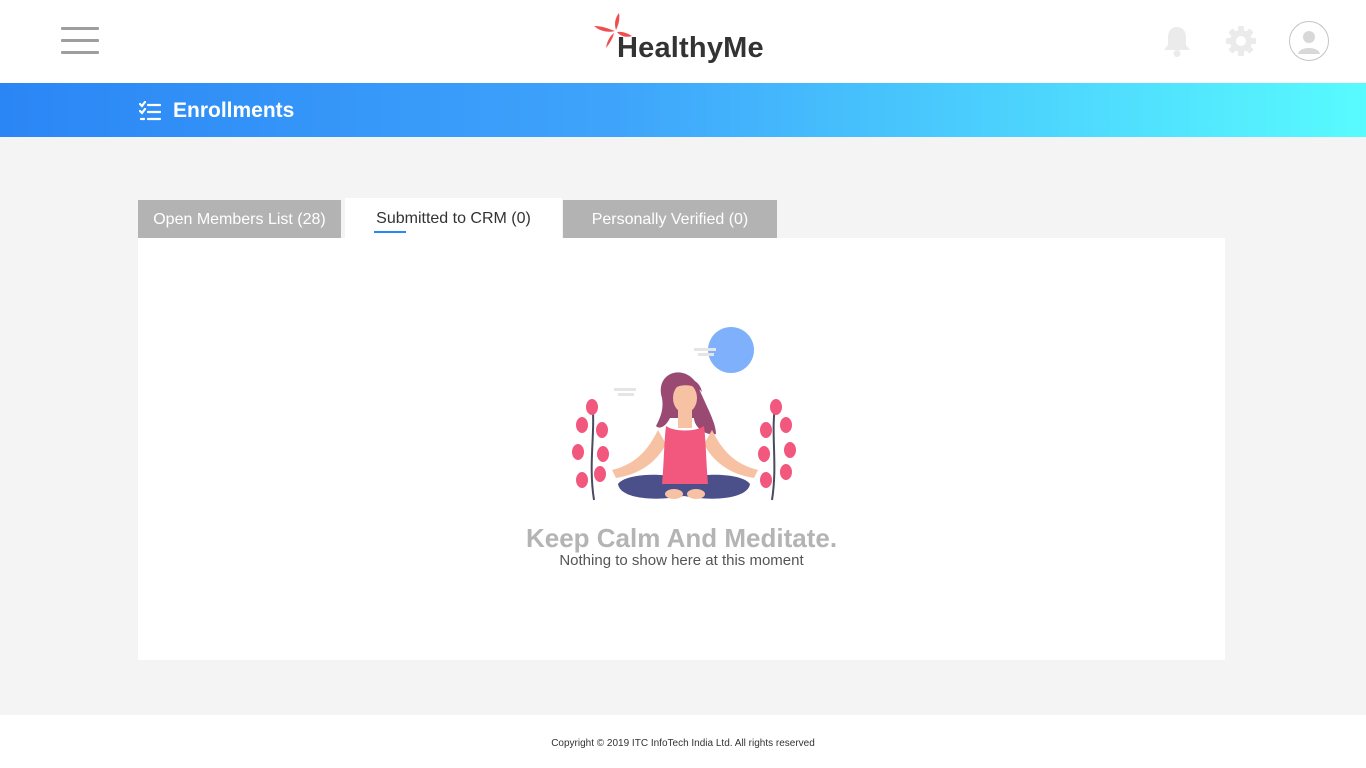 The image size is (1366, 768). I want to click on page-title: Enrollments, so click(234, 110).